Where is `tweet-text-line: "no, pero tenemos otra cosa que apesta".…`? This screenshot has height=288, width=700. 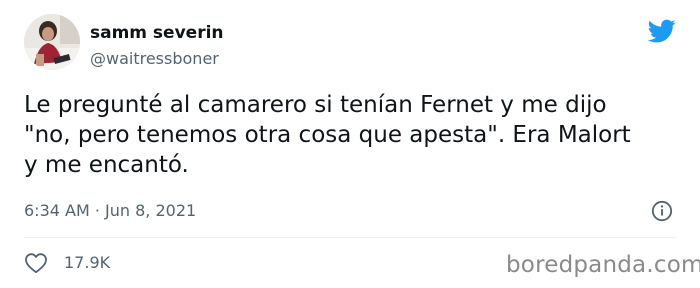 tweet-text-line: "no, pero tenemos otra cosa que apesta".… is located at coordinates (327, 135).